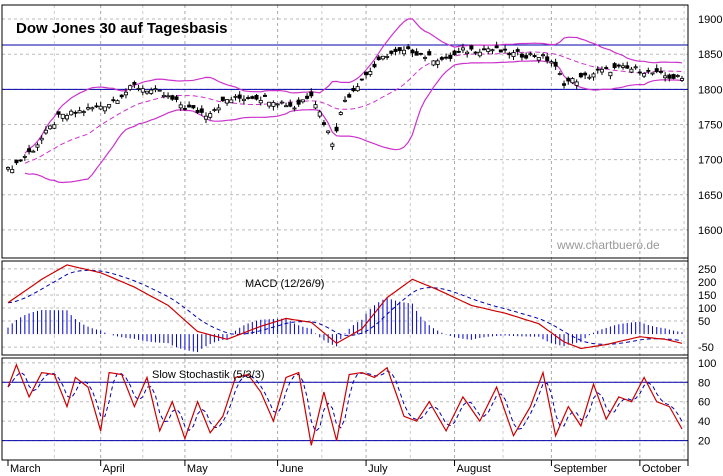 The image size is (723, 476). I want to click on price-tick-label: 17500, so click(710, 125).